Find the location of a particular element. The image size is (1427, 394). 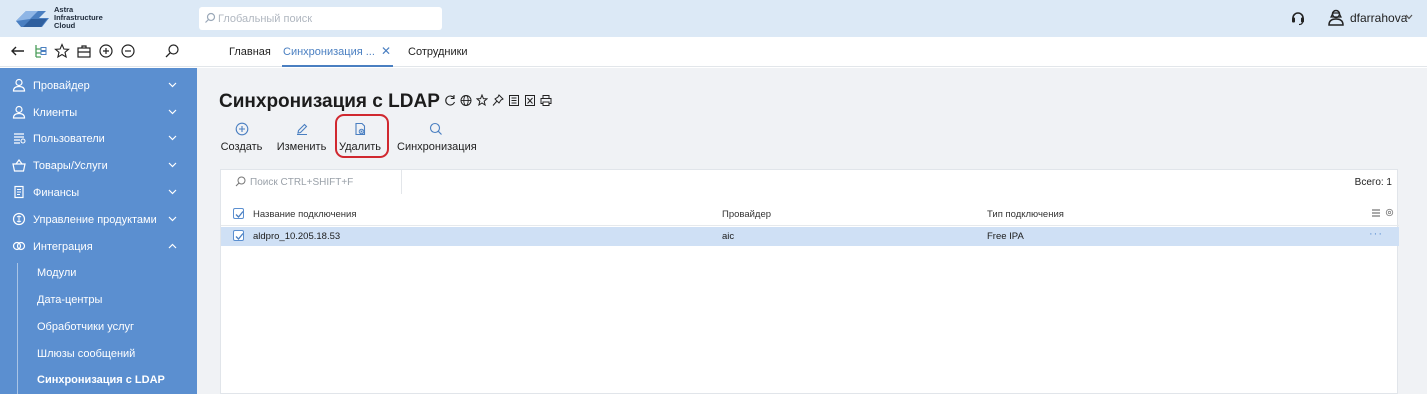

chevron-up-icon is located at coordinates (172, 246).